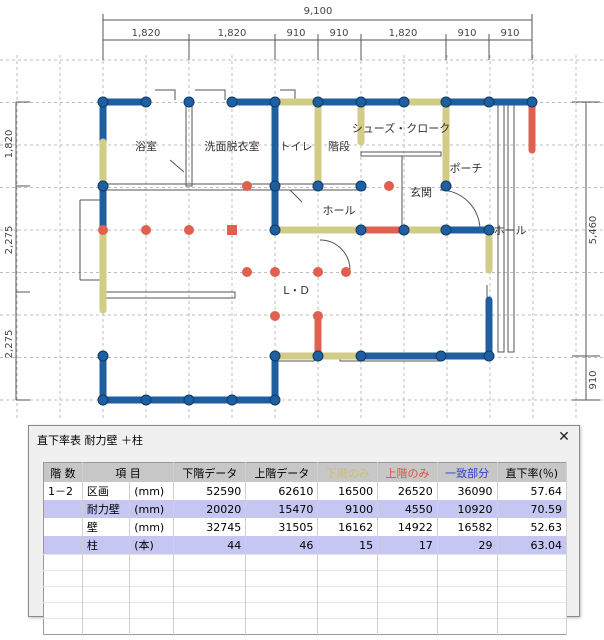  I want to click on cell-lower: 20020, so click(210, 509).